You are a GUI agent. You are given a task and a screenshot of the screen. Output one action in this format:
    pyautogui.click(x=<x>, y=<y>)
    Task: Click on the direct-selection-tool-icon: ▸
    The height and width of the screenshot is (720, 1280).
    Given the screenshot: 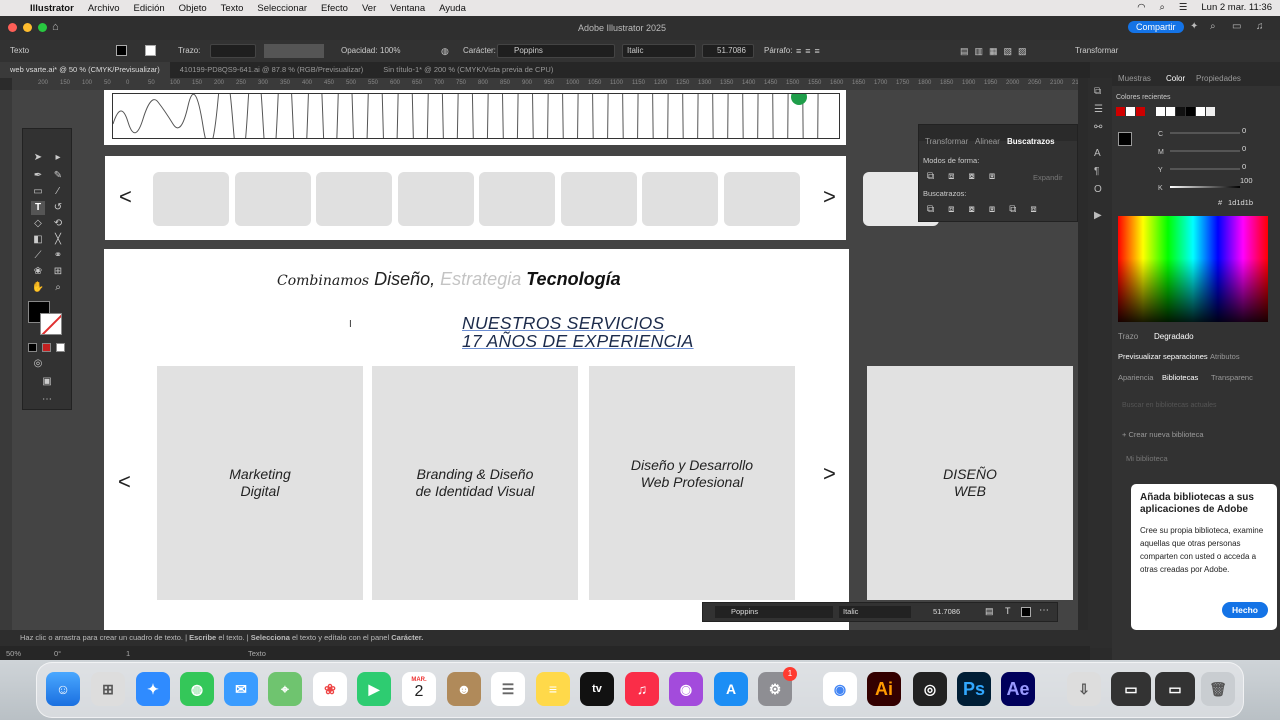 What is the action you would take?
    pyautogui.click(x=58, y=158)
    